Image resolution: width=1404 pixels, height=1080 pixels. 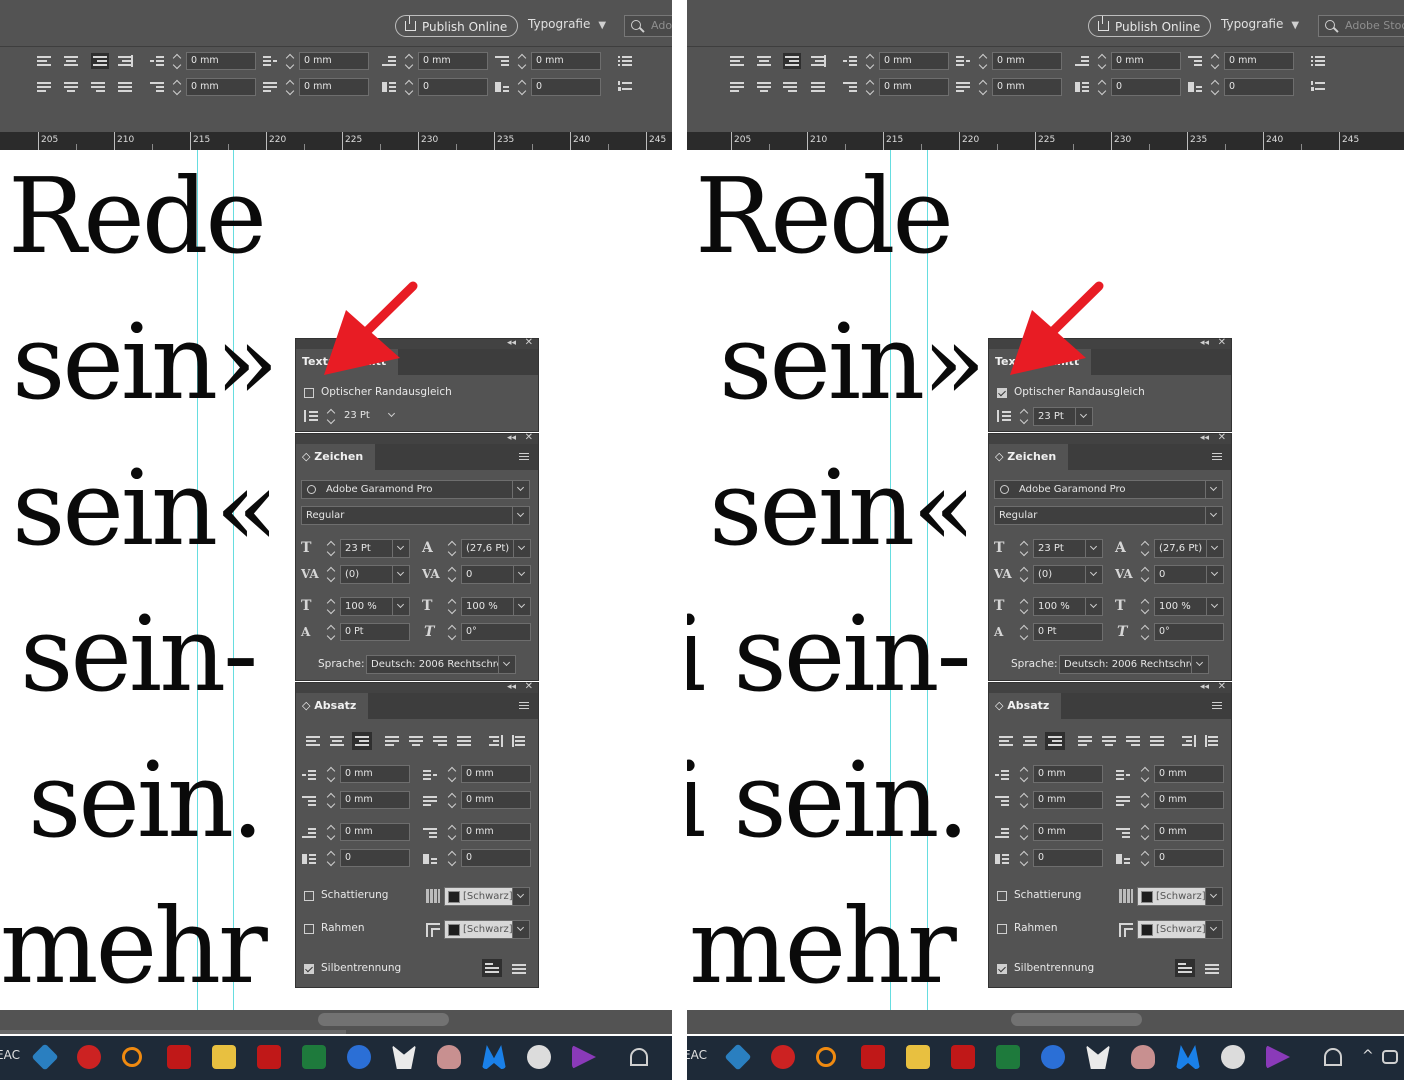 I want to click on media-player-icon, so click(x=1278, y=1057).